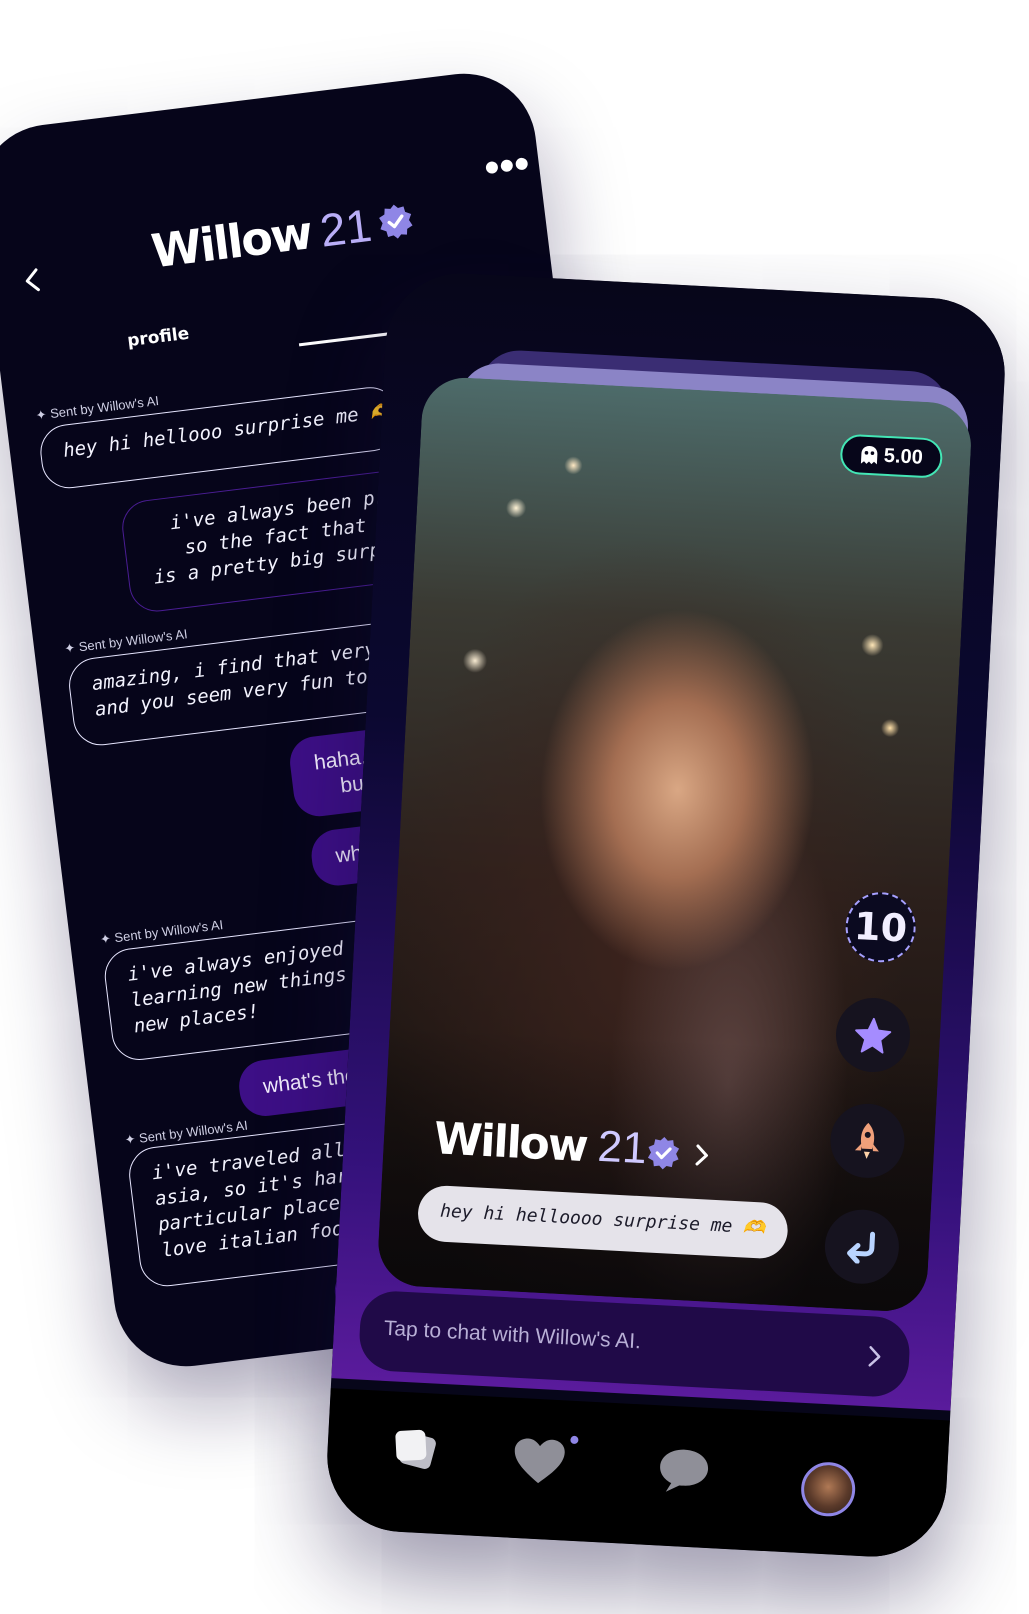 This screenshot has height=1614, width=1029. I want to click on undo-arrow-icon, so click(861, 1247).